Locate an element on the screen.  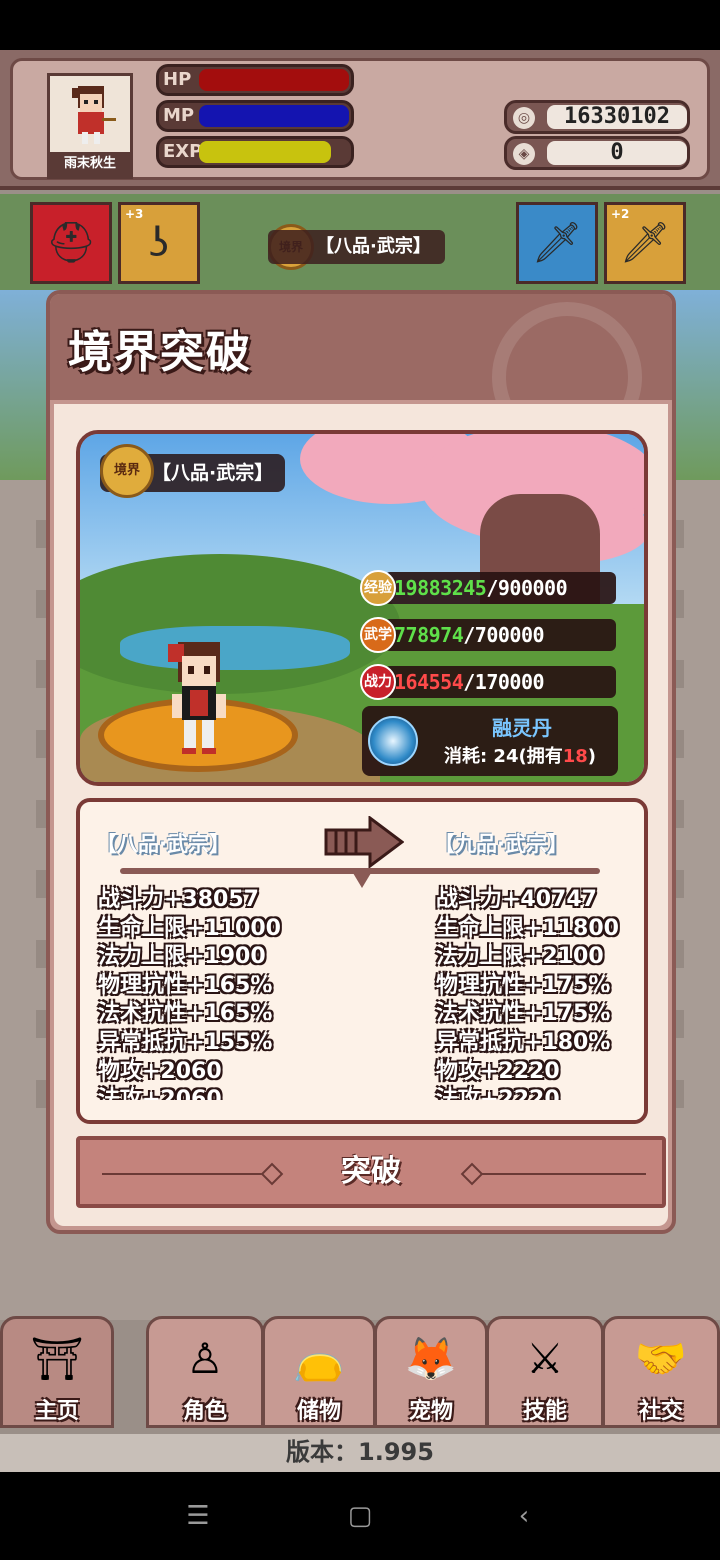
nav-home: ⛩ 主页 is located at coordinates (57, 1372).